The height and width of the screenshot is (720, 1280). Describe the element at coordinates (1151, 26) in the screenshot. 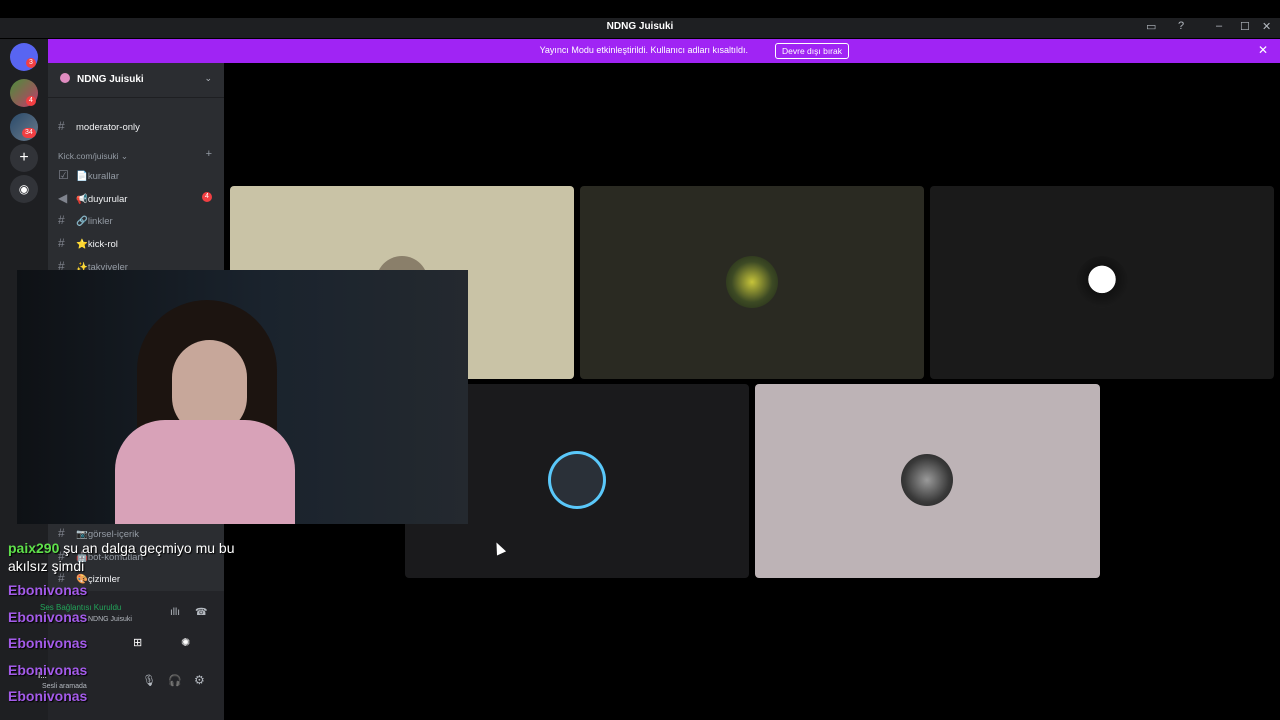

I see `inbox-icon: ▭` at that location.